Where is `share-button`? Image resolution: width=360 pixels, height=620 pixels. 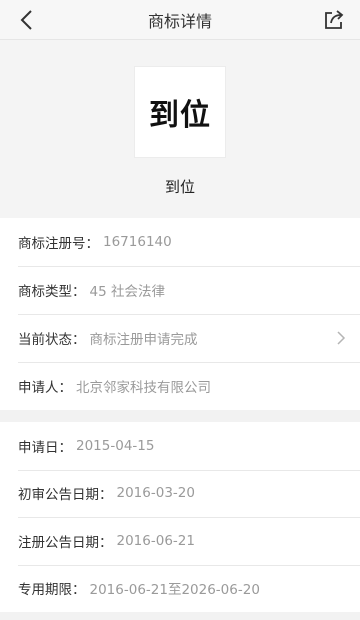
share-button is located at coordinates (334, 20).